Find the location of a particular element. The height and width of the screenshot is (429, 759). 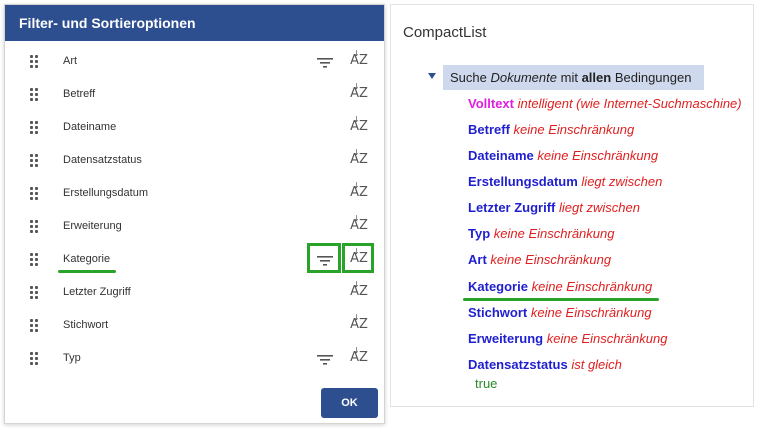

condition-field: Kategorie is located at coordinates (498, 286).